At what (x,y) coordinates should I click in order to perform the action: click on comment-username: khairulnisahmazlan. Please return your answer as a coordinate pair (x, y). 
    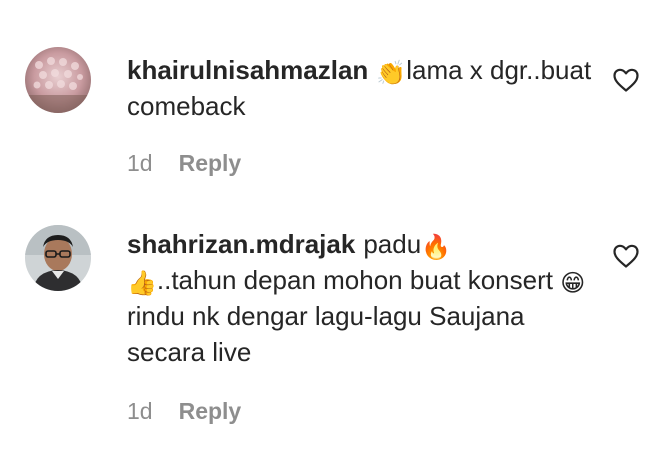
    Looking at the image, I should click on (247, 70).